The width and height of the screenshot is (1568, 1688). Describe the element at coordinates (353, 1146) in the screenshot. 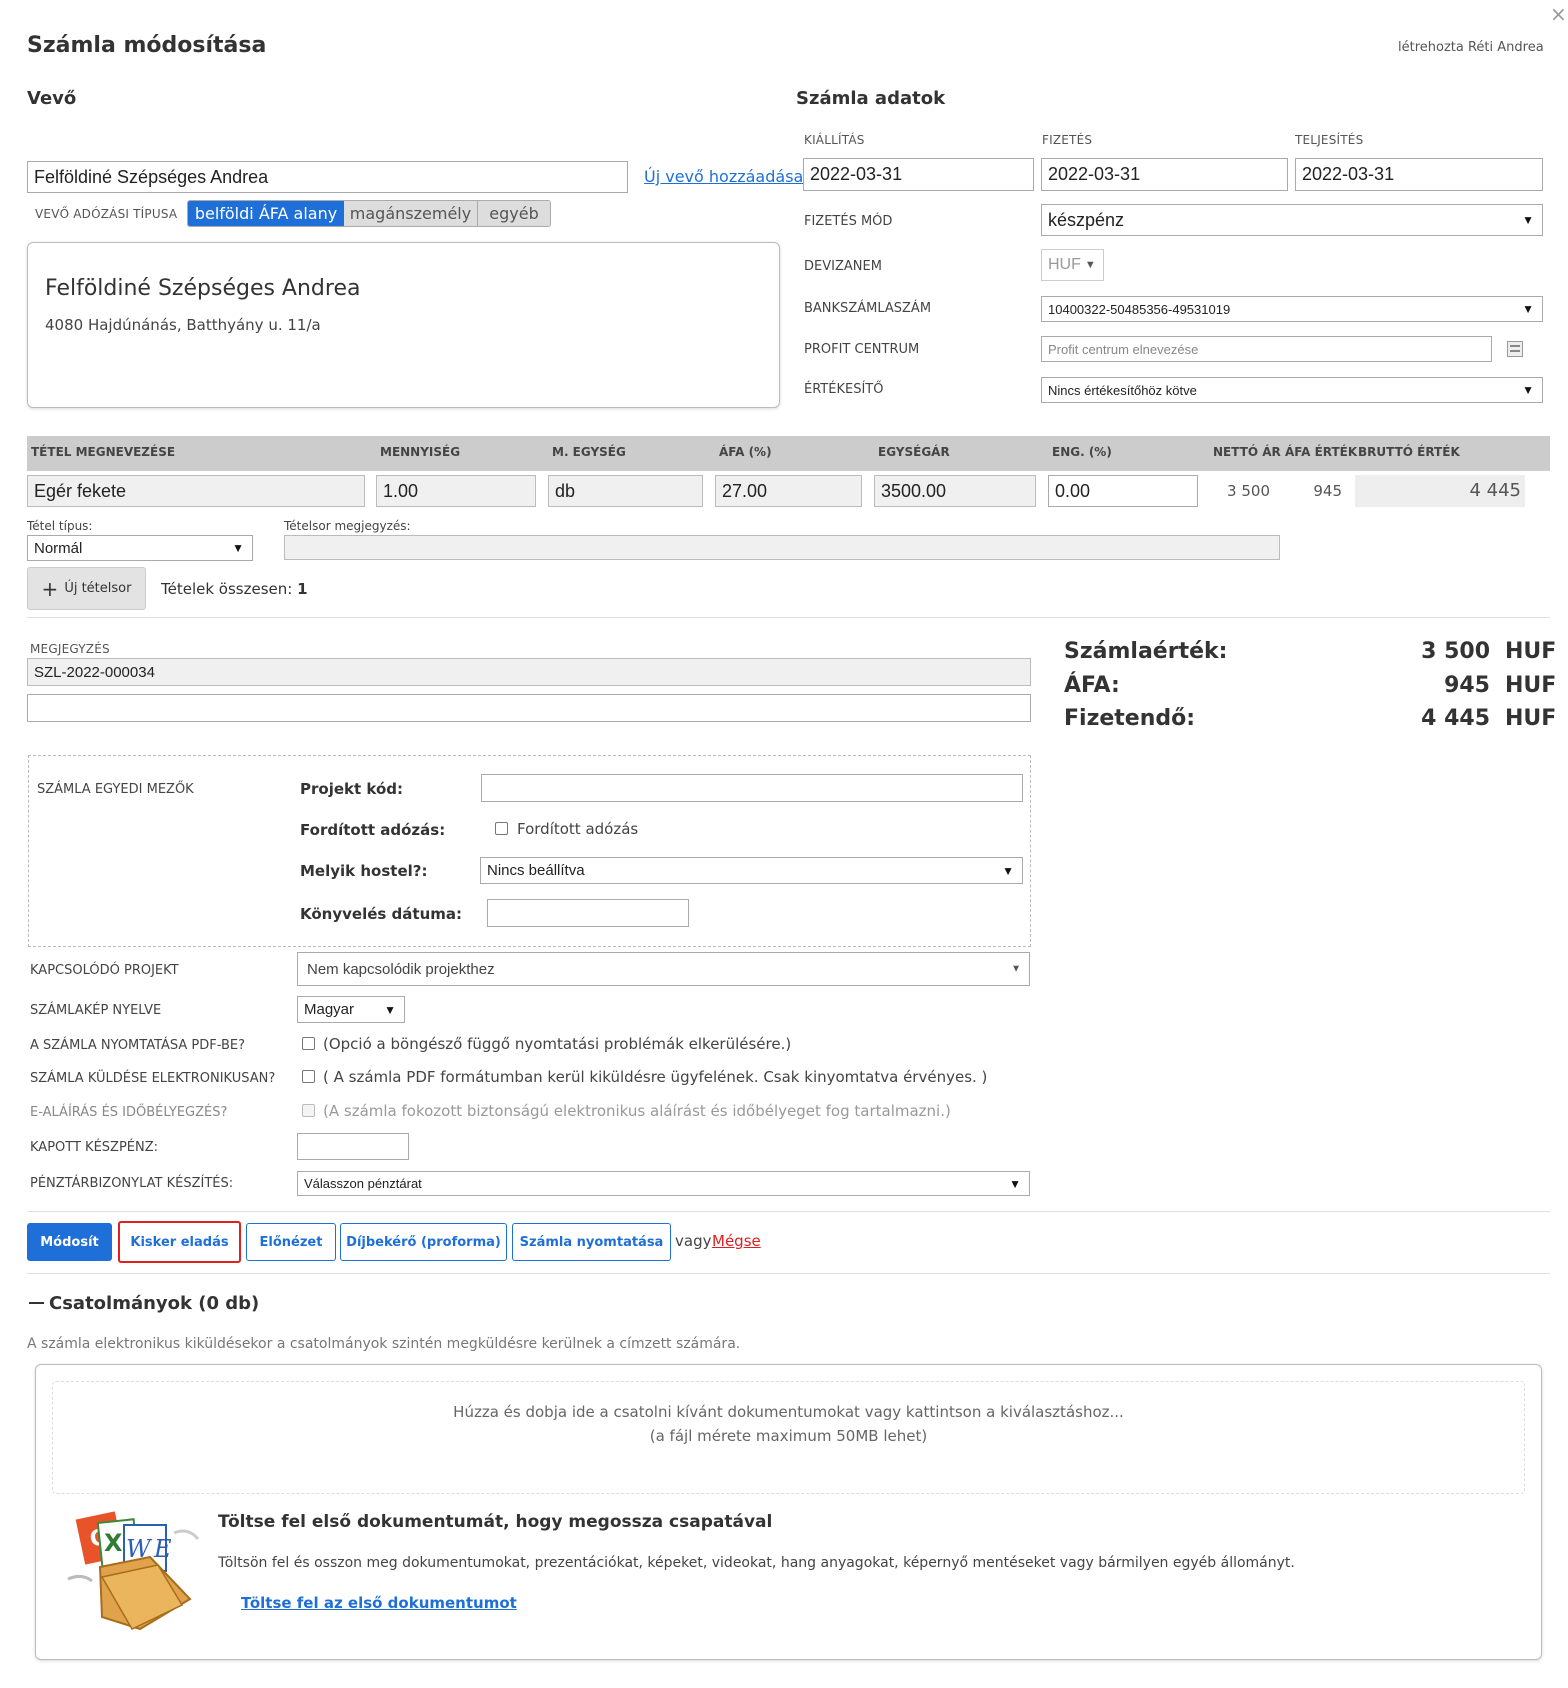

I see `cash-received-input` at that location.